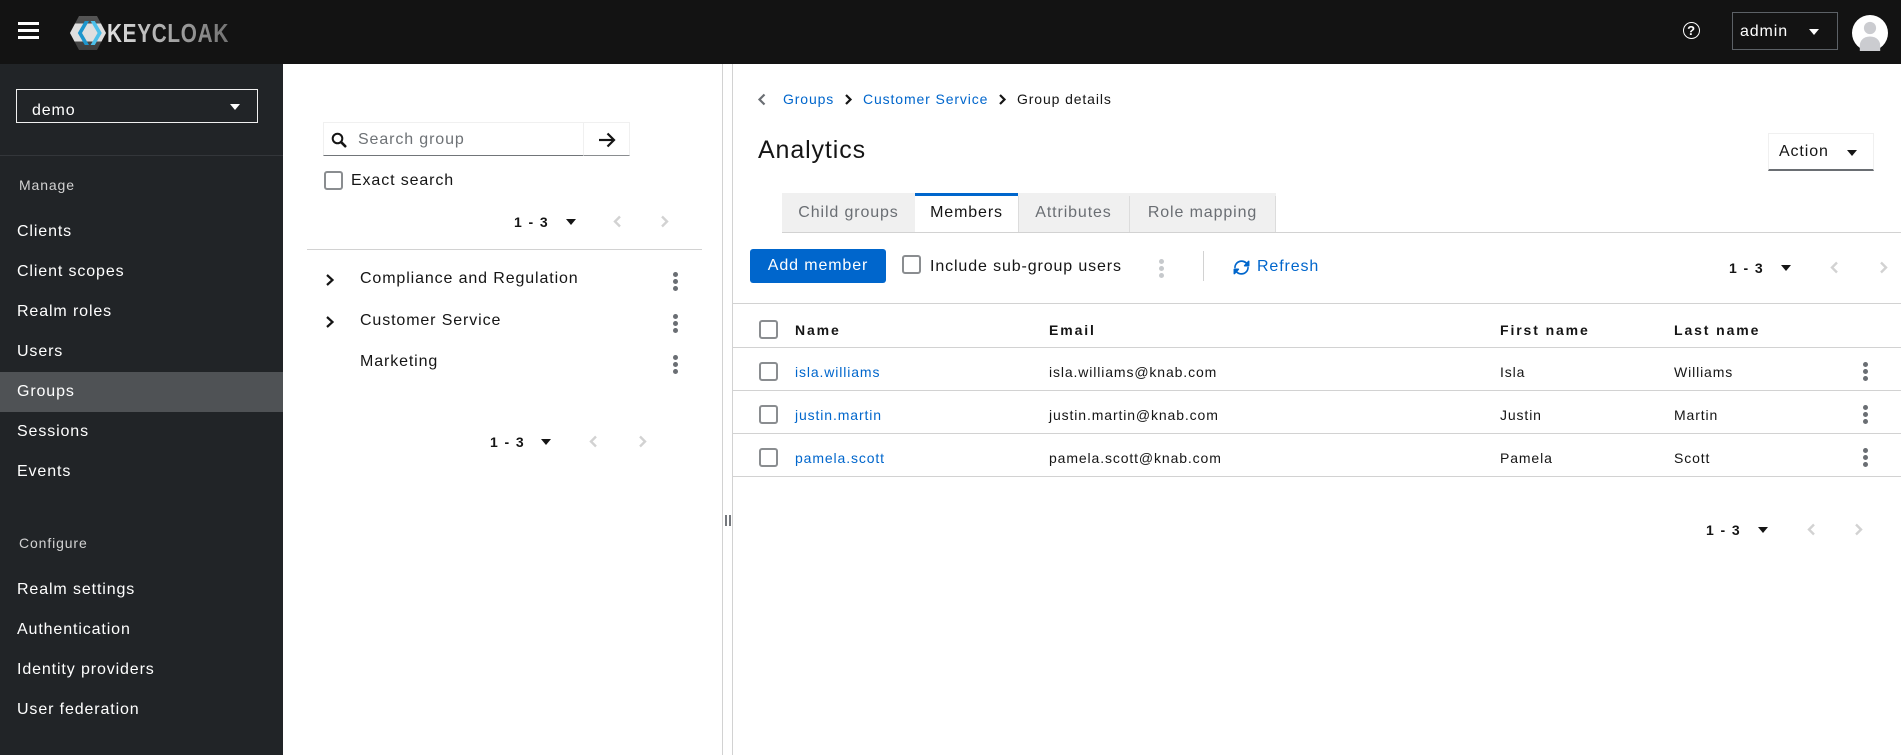 The width and height of the screenshot is (1901, 755). What do you see at coordinates (168, 33) in the screenshot?
I see `svg-text: KEYCLOAK` at bounding box center [168, 33].